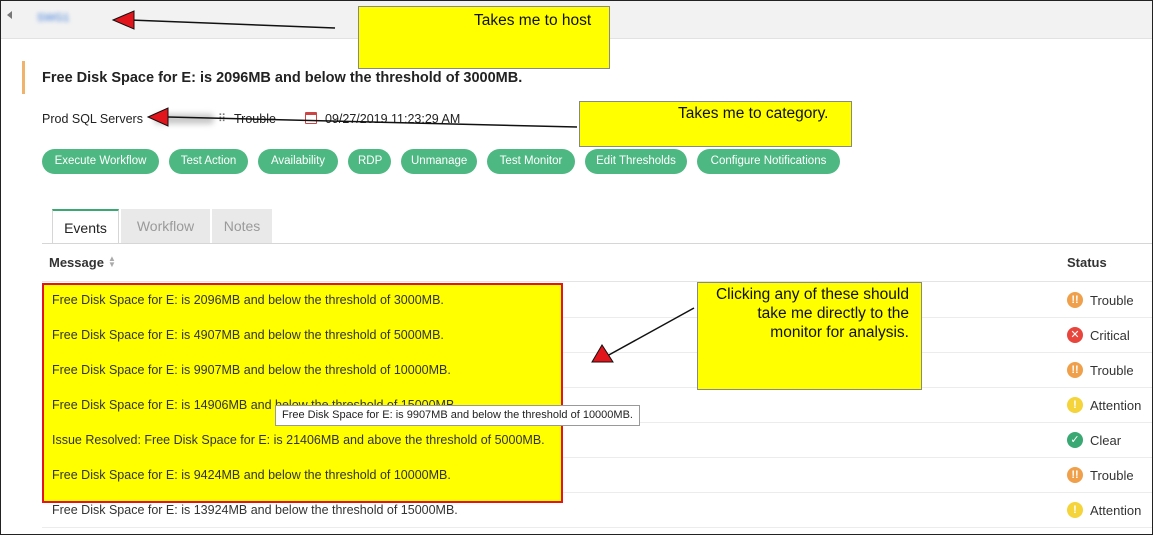 The width and height of the screenshot is (1153, 535). Describe the element at coordinates (636, 161) in the screenshot. I see `edit-thresholds-button: Edit Thresholds` at that location.